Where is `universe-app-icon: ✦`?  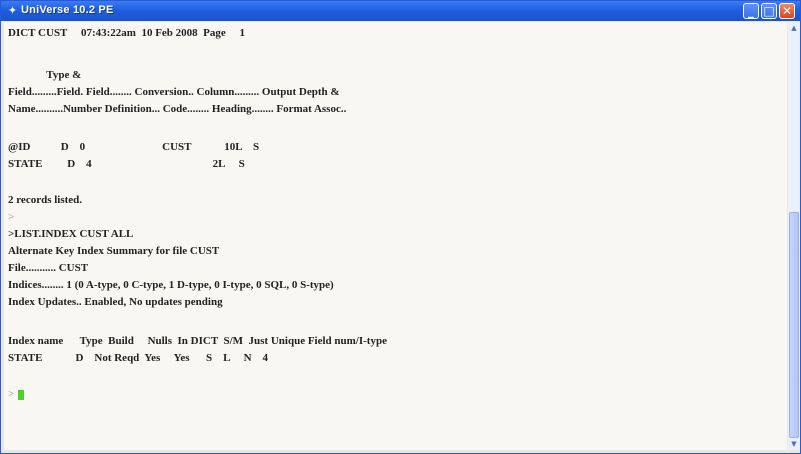 universe-app-icon: ✦ is located at coordinates (12, 10).